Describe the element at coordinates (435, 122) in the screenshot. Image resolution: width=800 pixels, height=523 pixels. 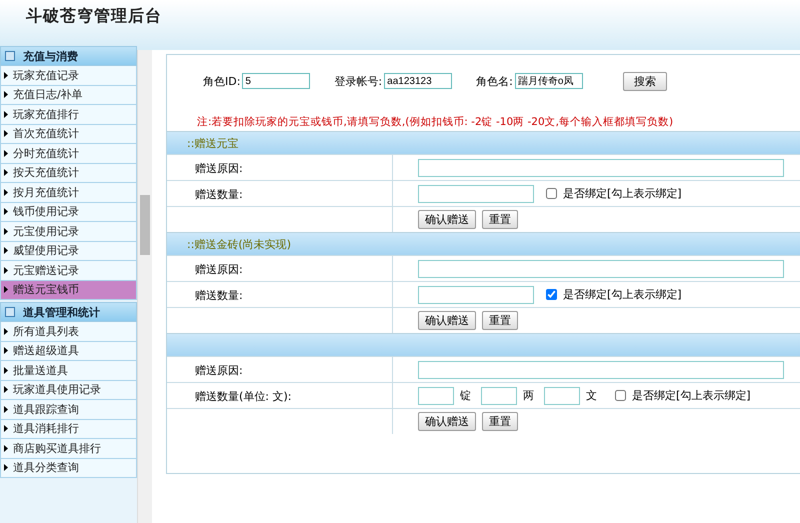
I see `note-text: 注:若要扣除玩家的元宝或钱币,请填写负数,(例如扣钱币: -2锭 -10两 -20文,每个输入框都填写负数)` at that location.